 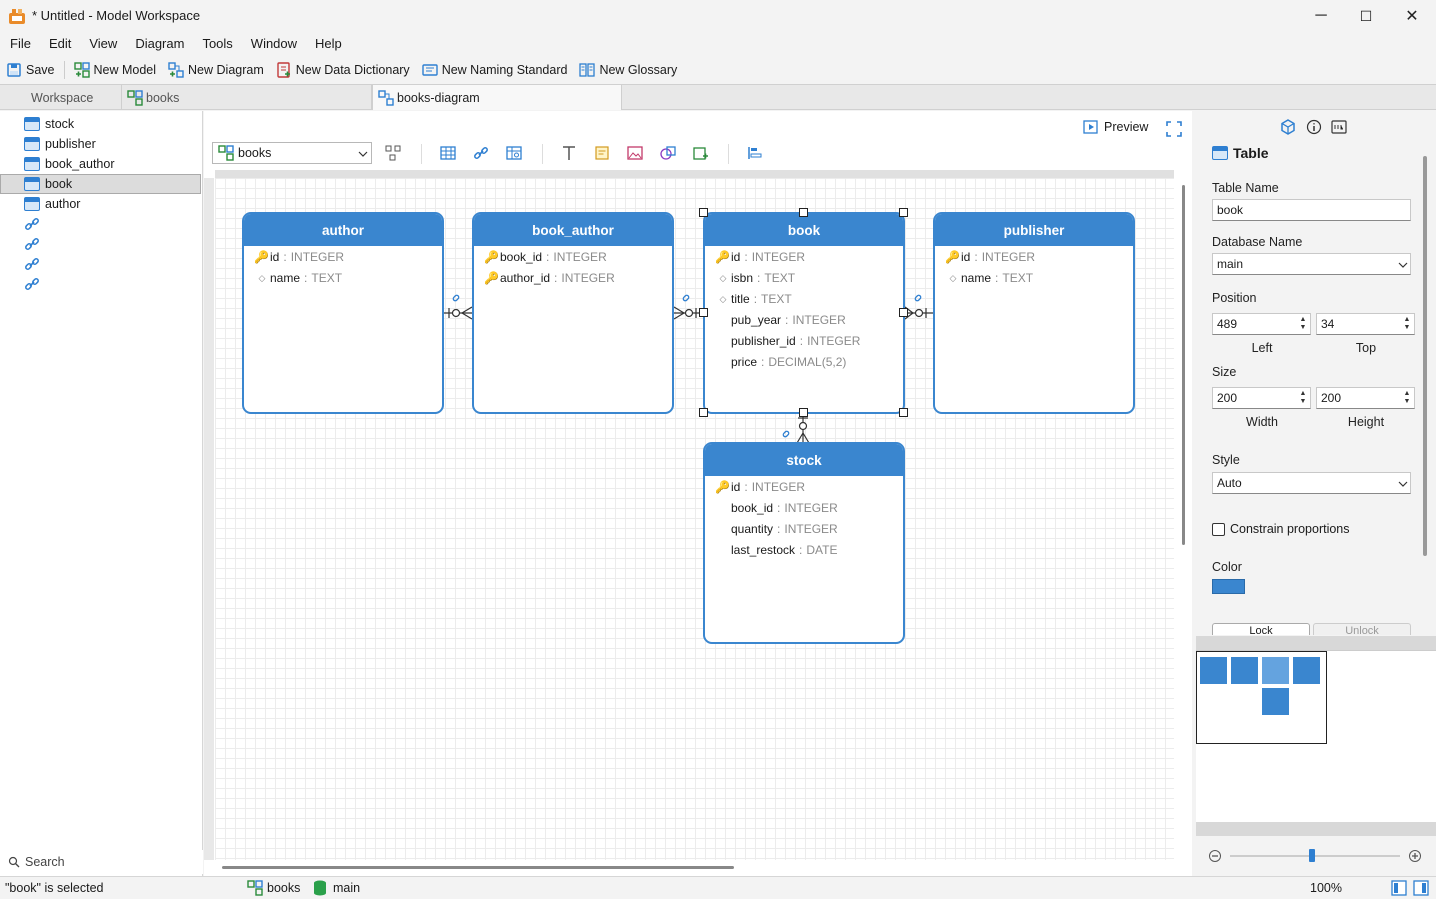 I want to click on new-glossary-button: New Glossary, so click(x=628, y=70).